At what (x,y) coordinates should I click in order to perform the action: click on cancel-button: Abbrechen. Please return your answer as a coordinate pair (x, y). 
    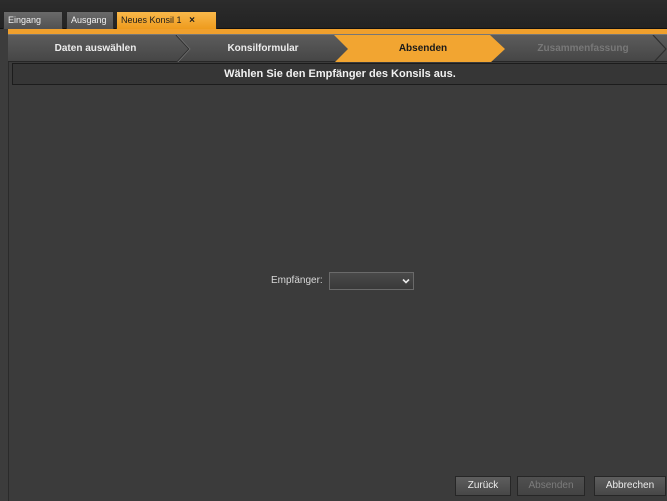
    Looking at the image, I should click on (630, 486).